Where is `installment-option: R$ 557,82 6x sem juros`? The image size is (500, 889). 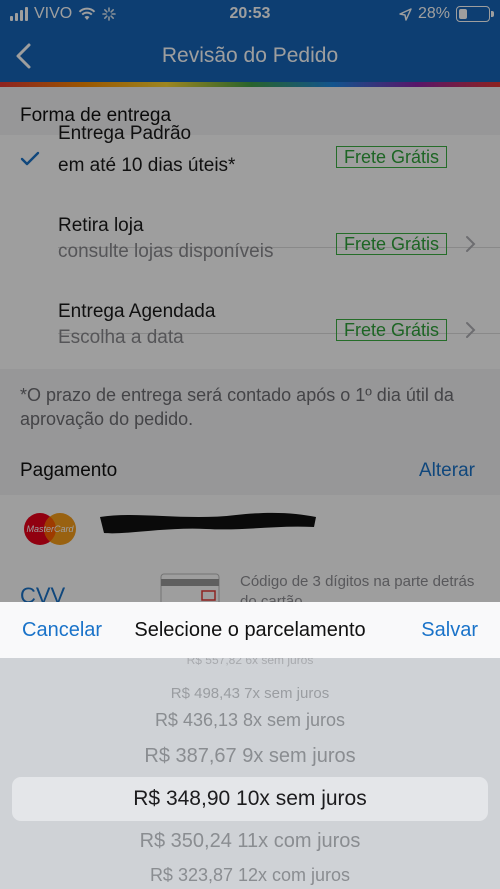
installment-option: R$ 557,82 6x sem juros is located at coordinates (250, 662).